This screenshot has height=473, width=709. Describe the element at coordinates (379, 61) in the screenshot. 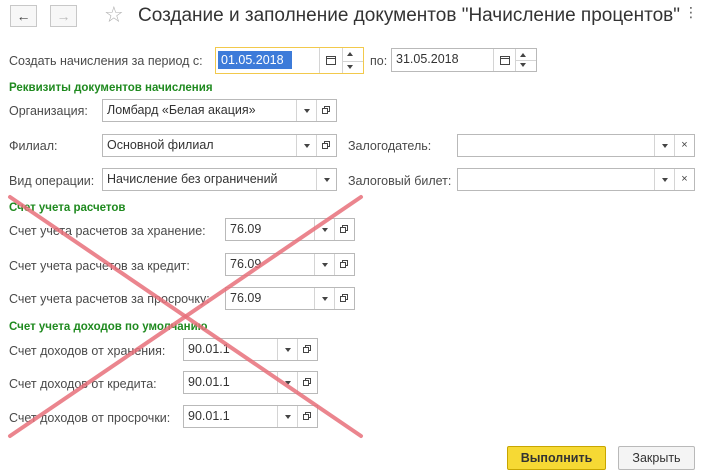

I see `period-to-label: по:` at that location.